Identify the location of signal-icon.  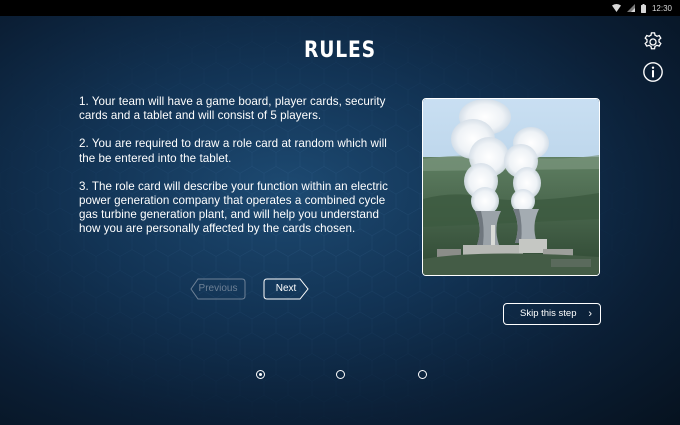
(630, 8).